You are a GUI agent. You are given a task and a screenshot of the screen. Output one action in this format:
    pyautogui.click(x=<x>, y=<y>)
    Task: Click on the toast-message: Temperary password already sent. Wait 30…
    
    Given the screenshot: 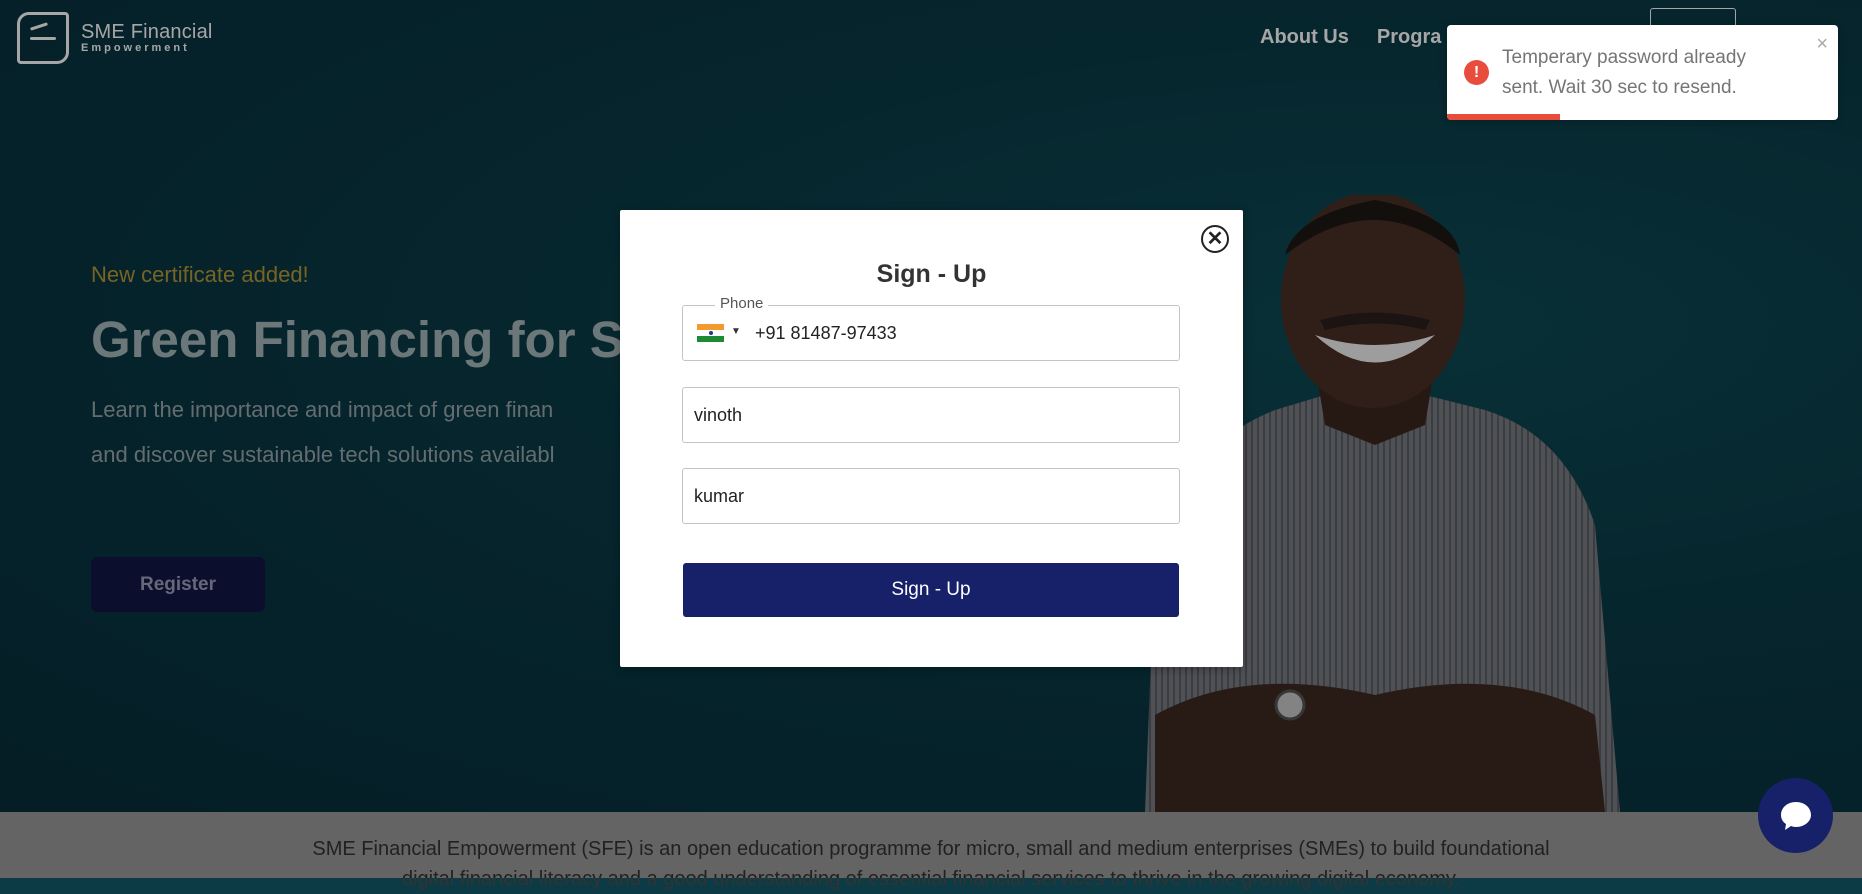 What is the action you would take?
    pyautogui.click(x=1624, y=72)
    